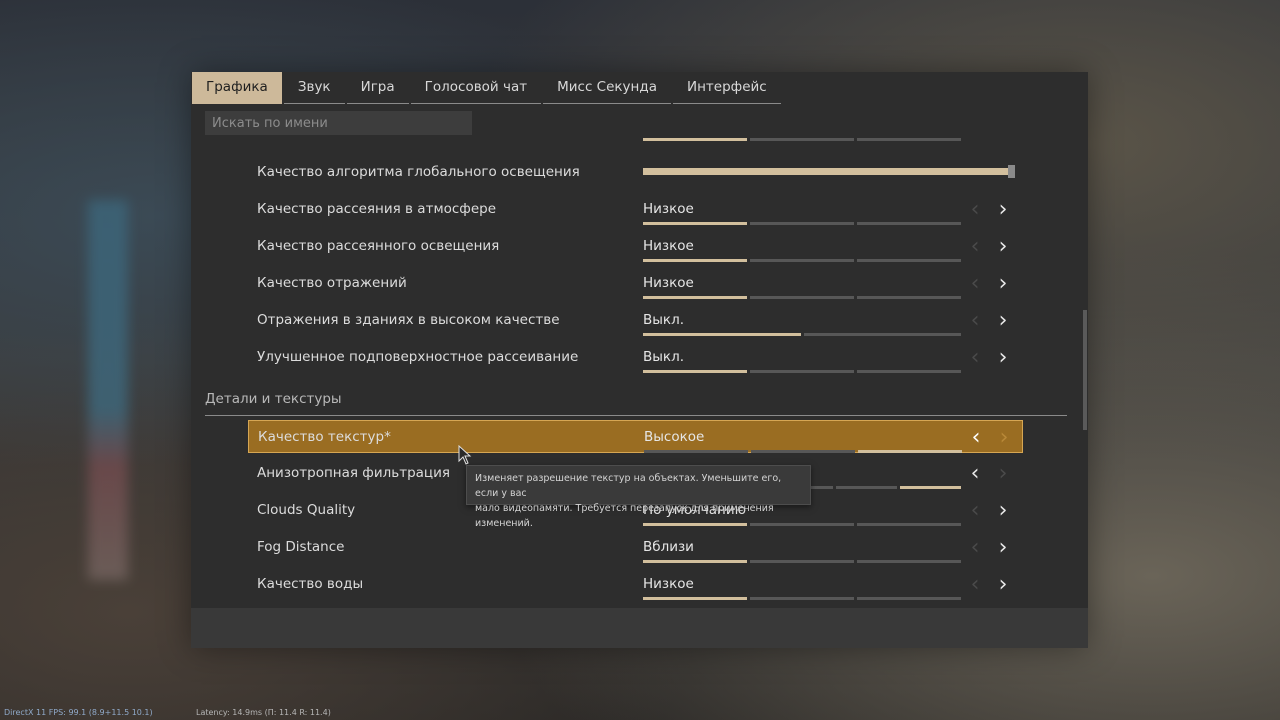  What do you see at coordinates (310, 584) in the screenshot?
I see `setting-label: Качество воды` at bounding box center [310, 584].